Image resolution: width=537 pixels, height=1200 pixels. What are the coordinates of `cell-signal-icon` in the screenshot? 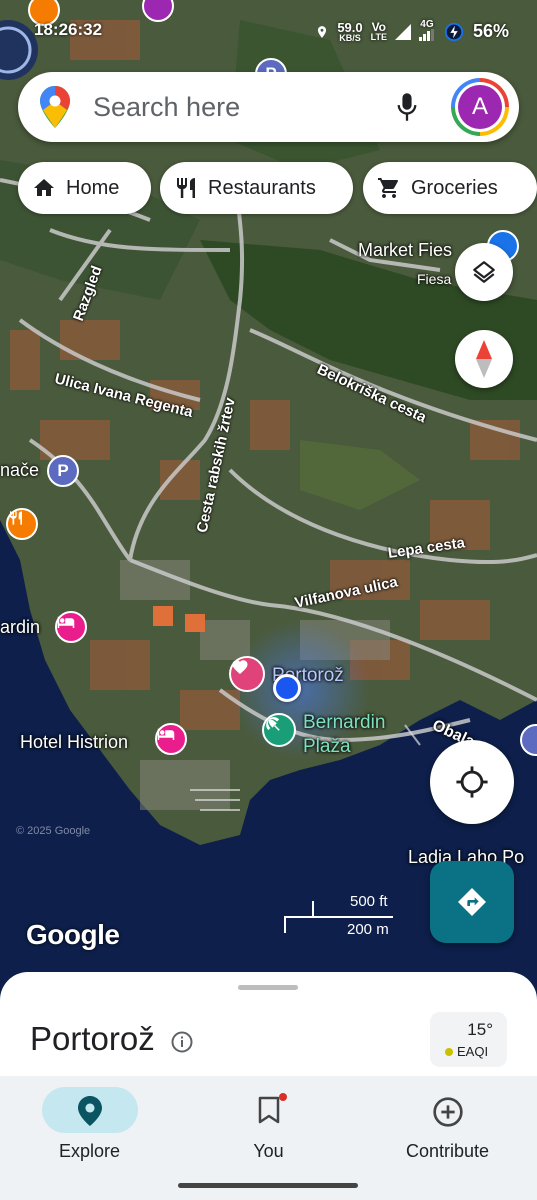 It's located at (426, 35).